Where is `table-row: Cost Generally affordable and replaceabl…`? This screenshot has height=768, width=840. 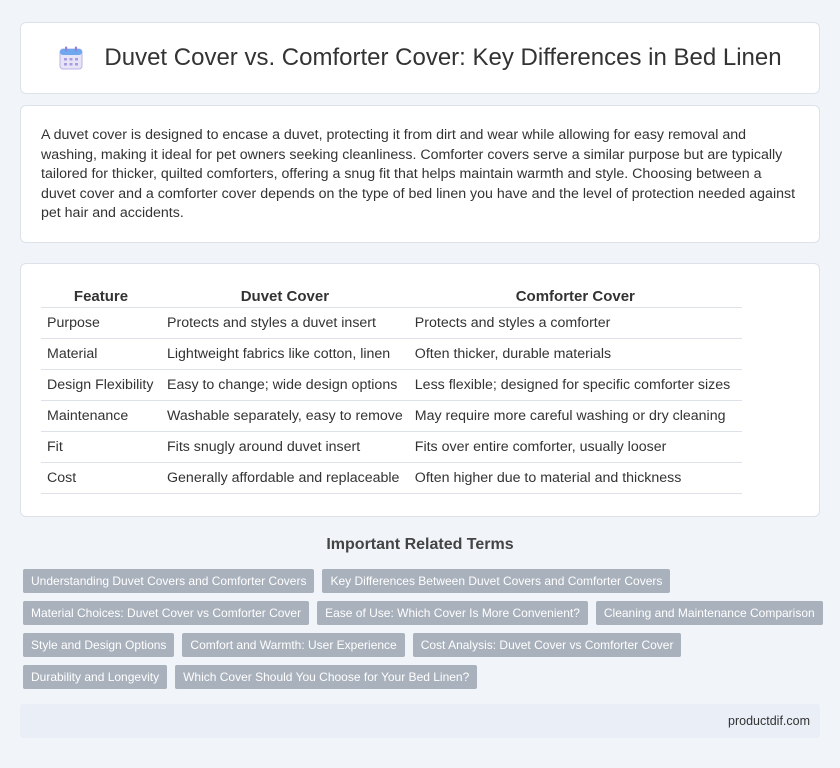
table-row: Cost Generally affordable and replaceabl… is located at coordinates (391, 478).